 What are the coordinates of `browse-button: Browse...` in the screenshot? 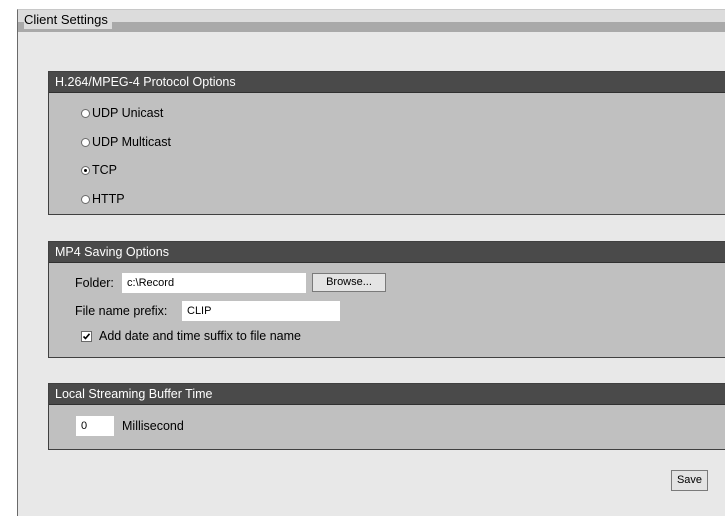 It's located at (349, 282).